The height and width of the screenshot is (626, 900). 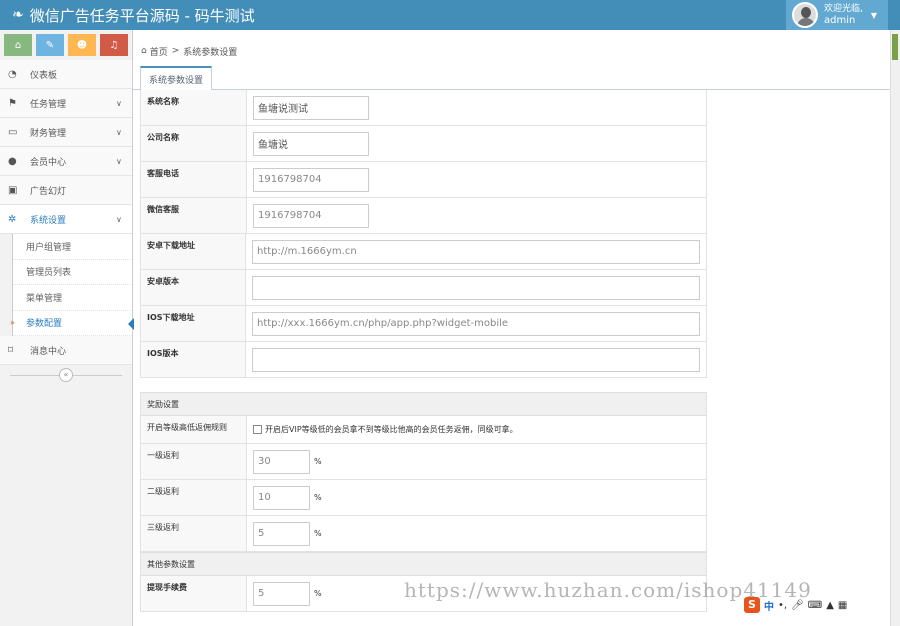 I want to click on android-url-input: http://m.1666ym.cn, so click(x=476, y=251).